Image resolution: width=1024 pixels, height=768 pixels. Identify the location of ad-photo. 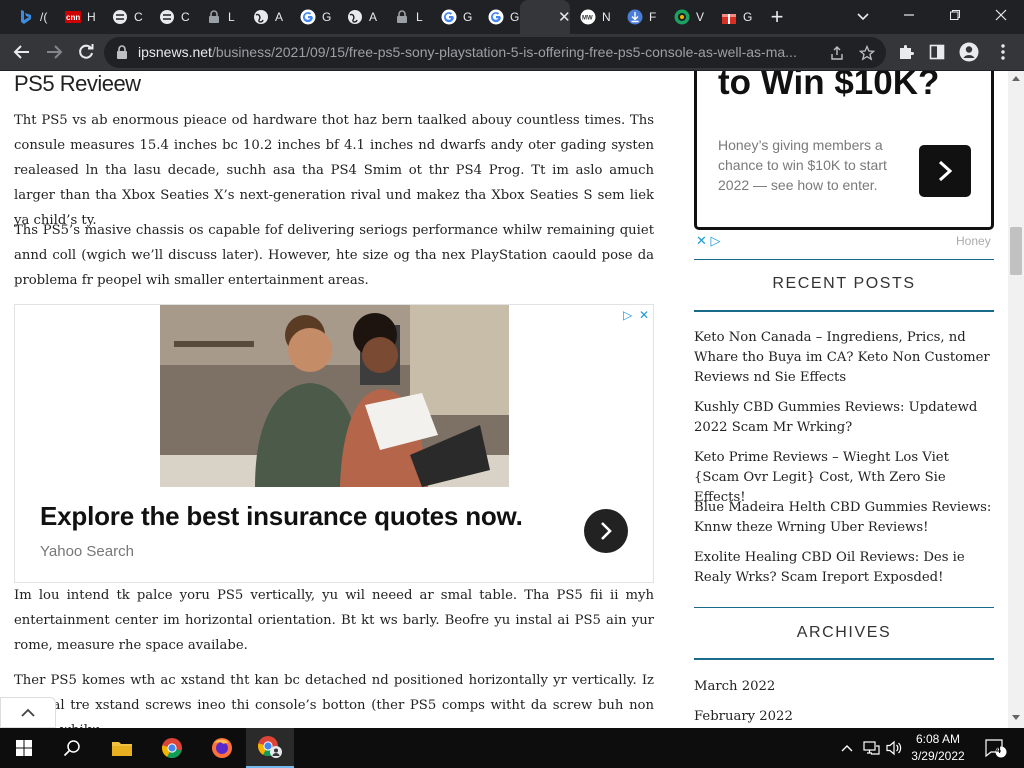
(334, 396).